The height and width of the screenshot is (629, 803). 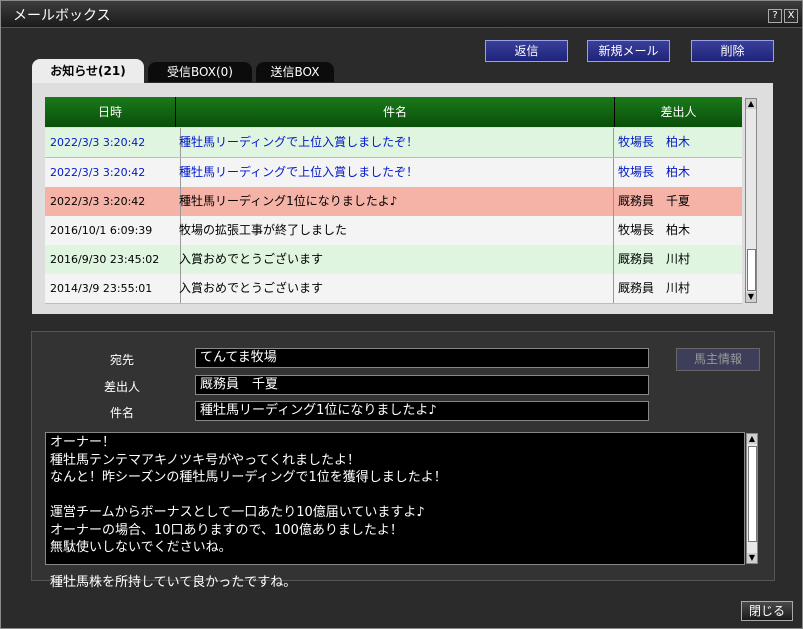 What do you see at coordinates (732, 51) in the screenshot?
I see `delete-button: 削除` at bounding box center [732, 51].